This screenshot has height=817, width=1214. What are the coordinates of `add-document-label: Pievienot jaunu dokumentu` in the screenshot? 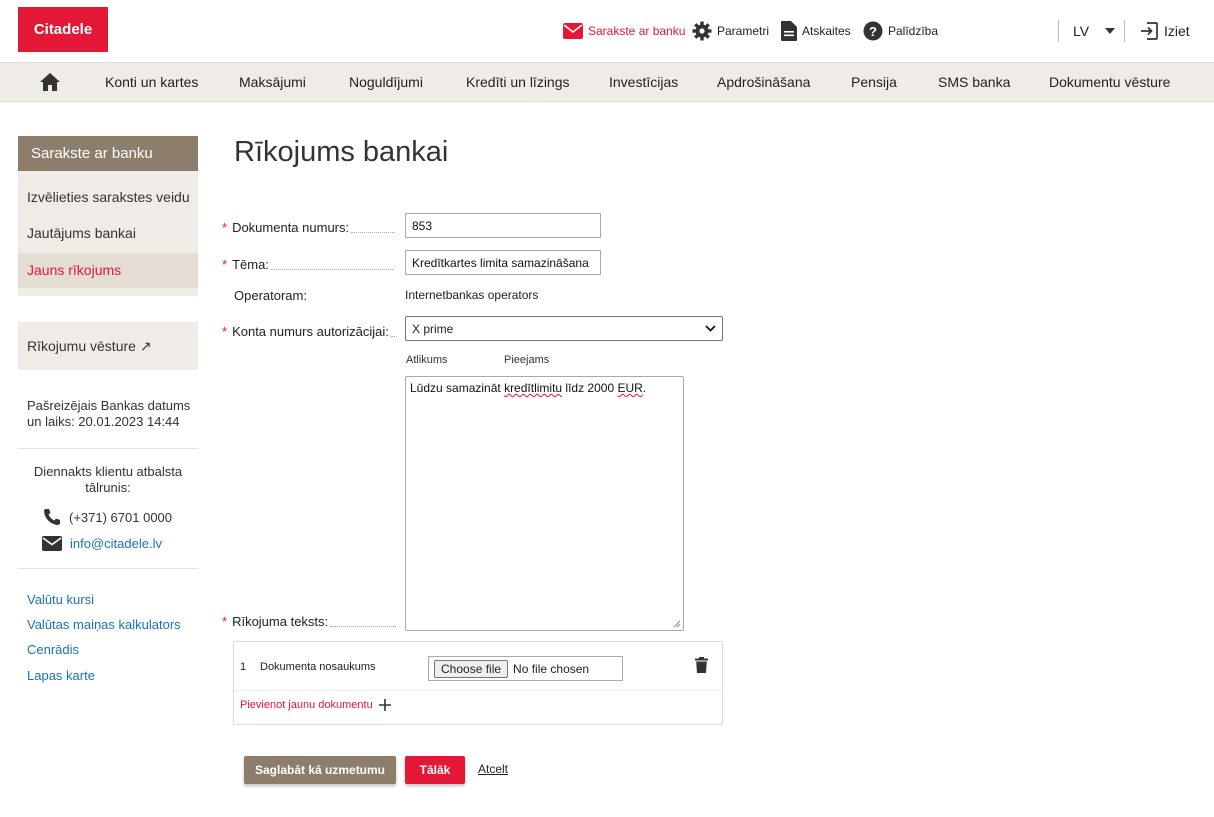 It's located at (306, 705).